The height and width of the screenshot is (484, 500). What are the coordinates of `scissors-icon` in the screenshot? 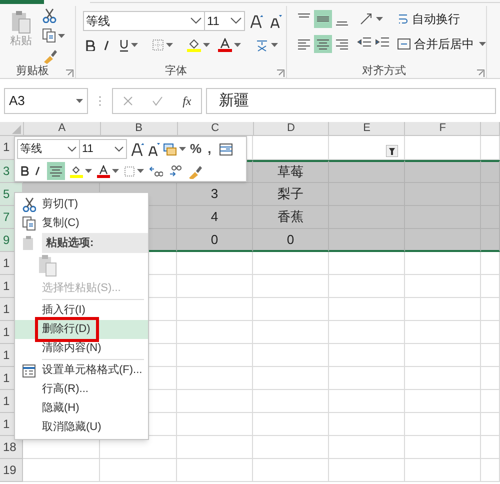 It's located at (29, 204).